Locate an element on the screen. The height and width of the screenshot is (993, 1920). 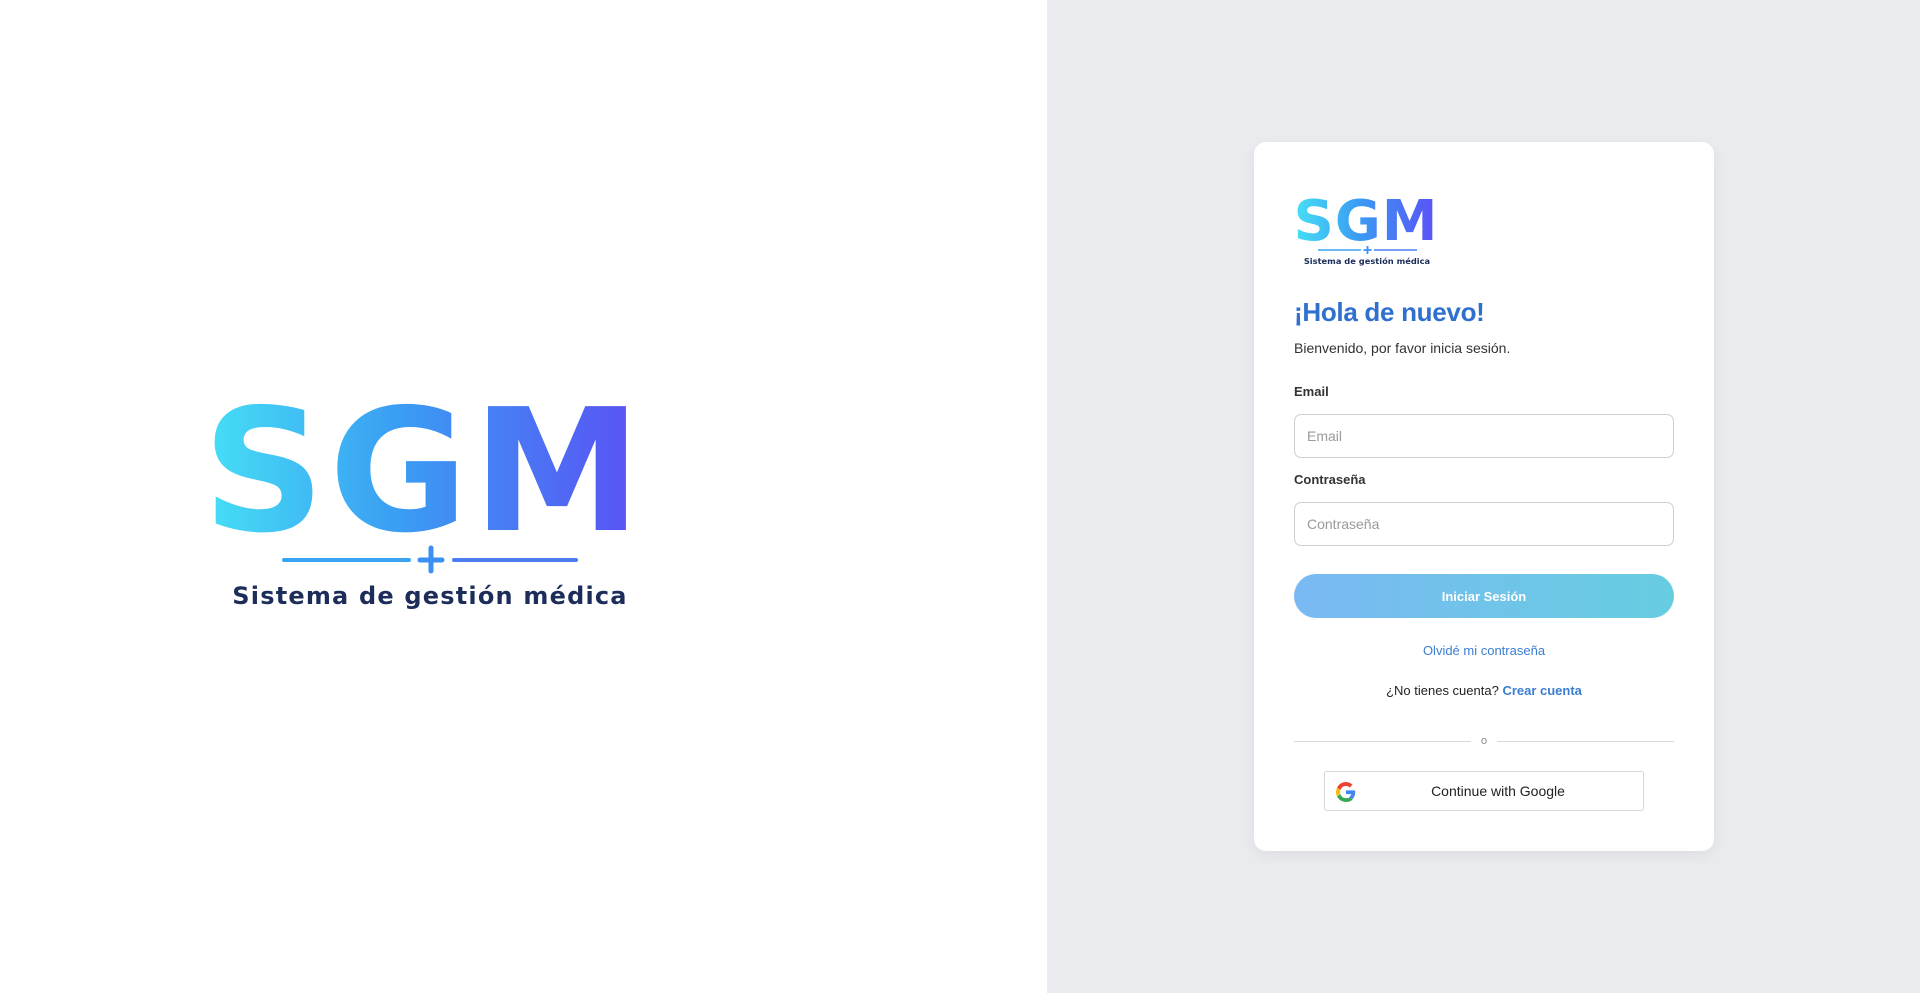
sgm-logo-large: SGM Sistema de gestión médica is located at coordinates (424, 500).